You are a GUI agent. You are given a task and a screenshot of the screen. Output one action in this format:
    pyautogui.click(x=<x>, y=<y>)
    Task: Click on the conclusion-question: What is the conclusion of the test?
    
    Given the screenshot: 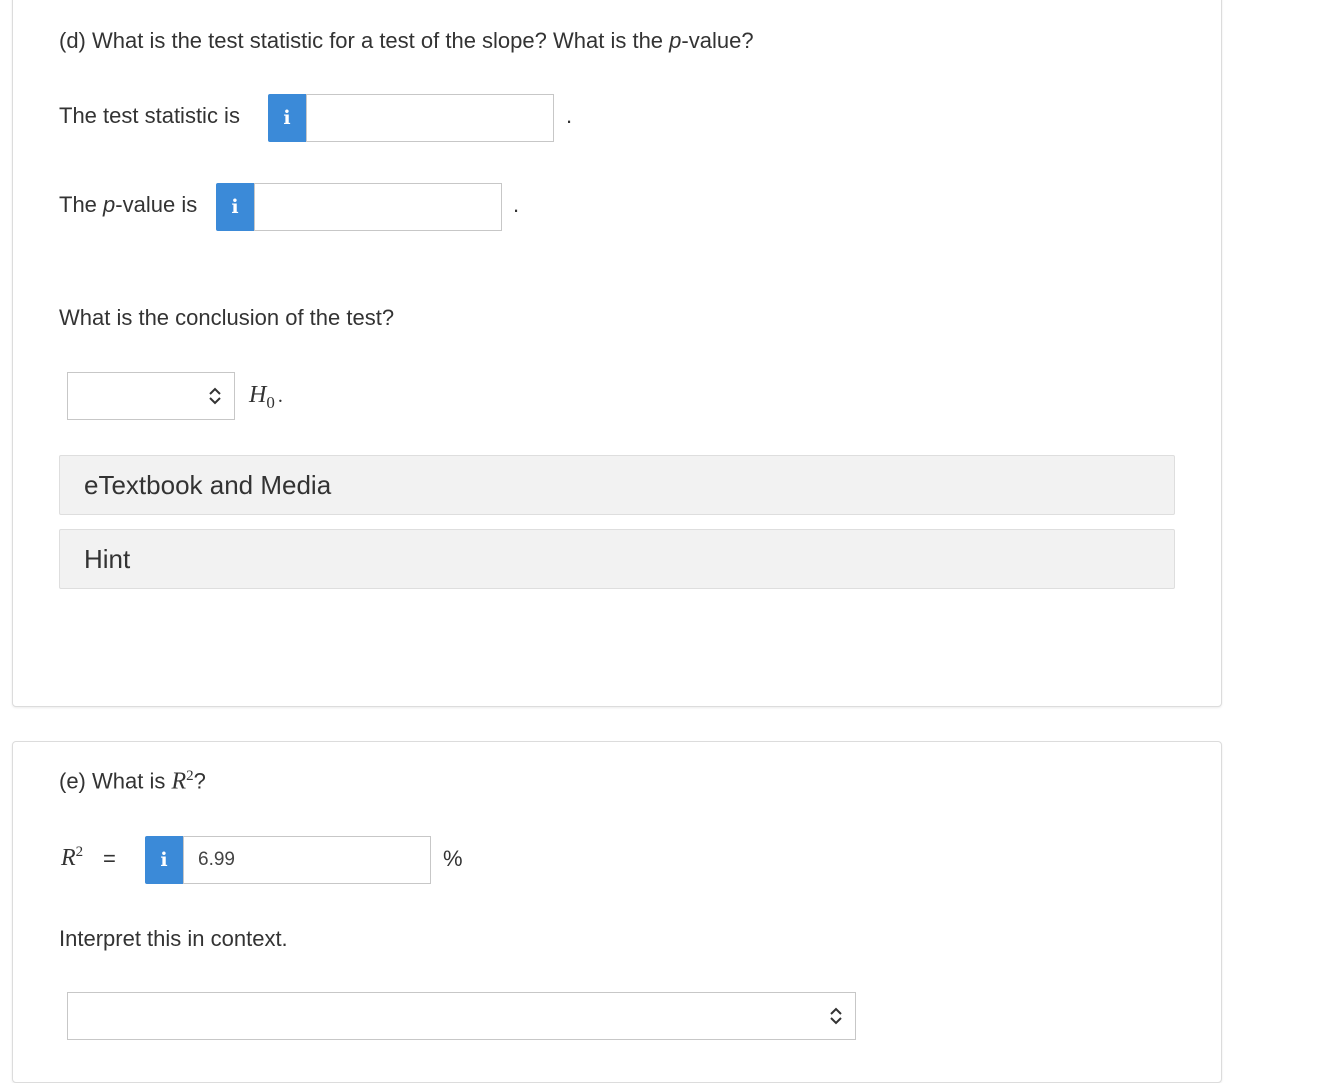 What is the action you would take?
    pyautogui.click(x=227, y=317)
    